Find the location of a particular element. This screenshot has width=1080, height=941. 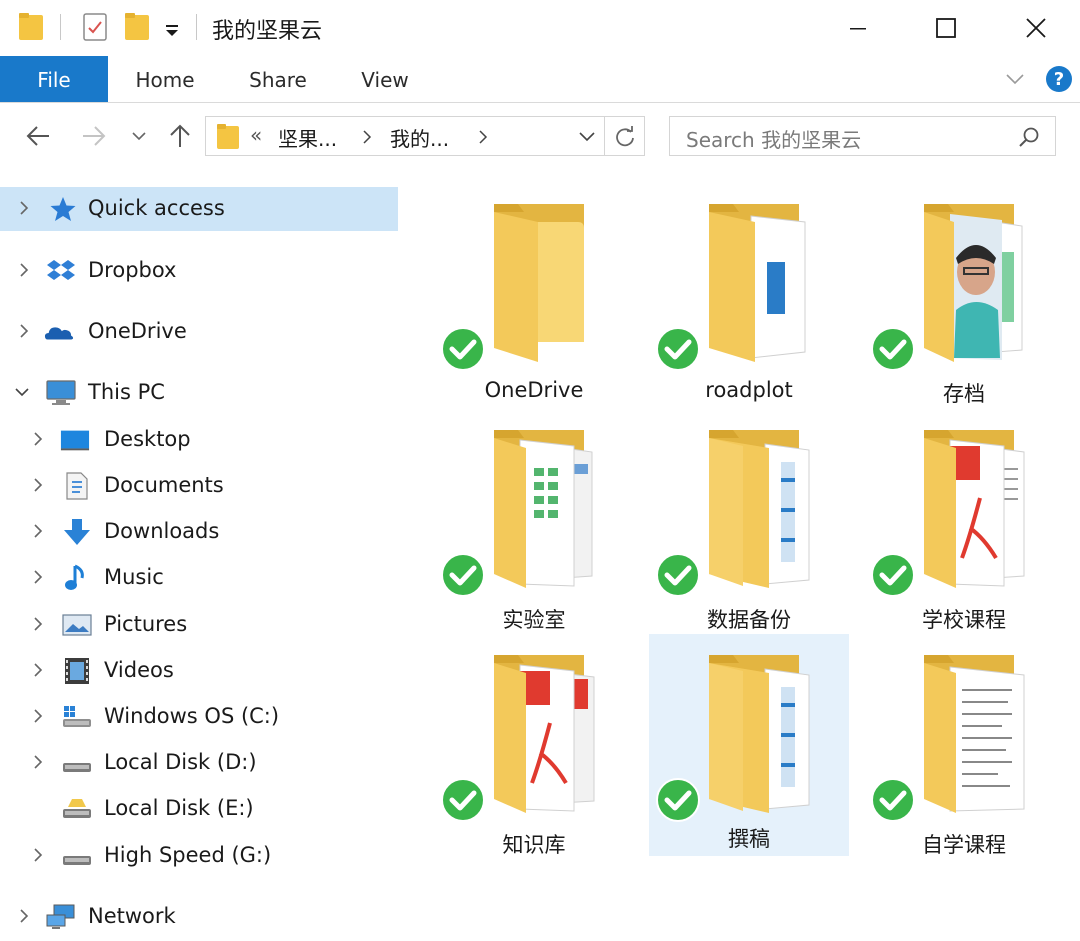

nav-item-local-disk-d: Local Disk (D:) is located at coordinates (200, 763).